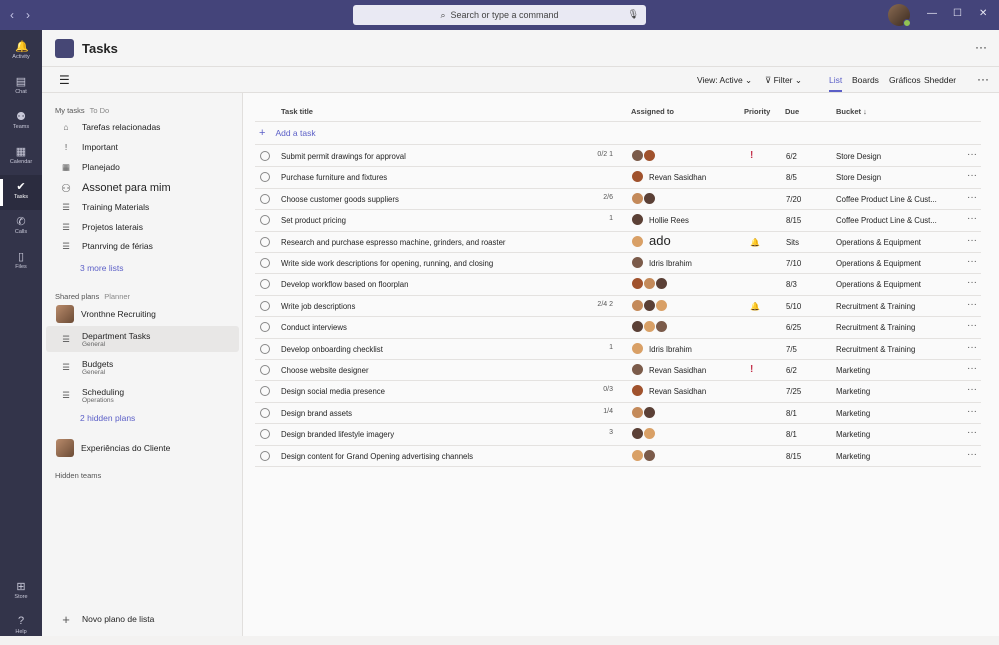 Image resolution: width=999 pixels, height=645 pixels. I want to click on minimize-icon: —, so click(932, 13).